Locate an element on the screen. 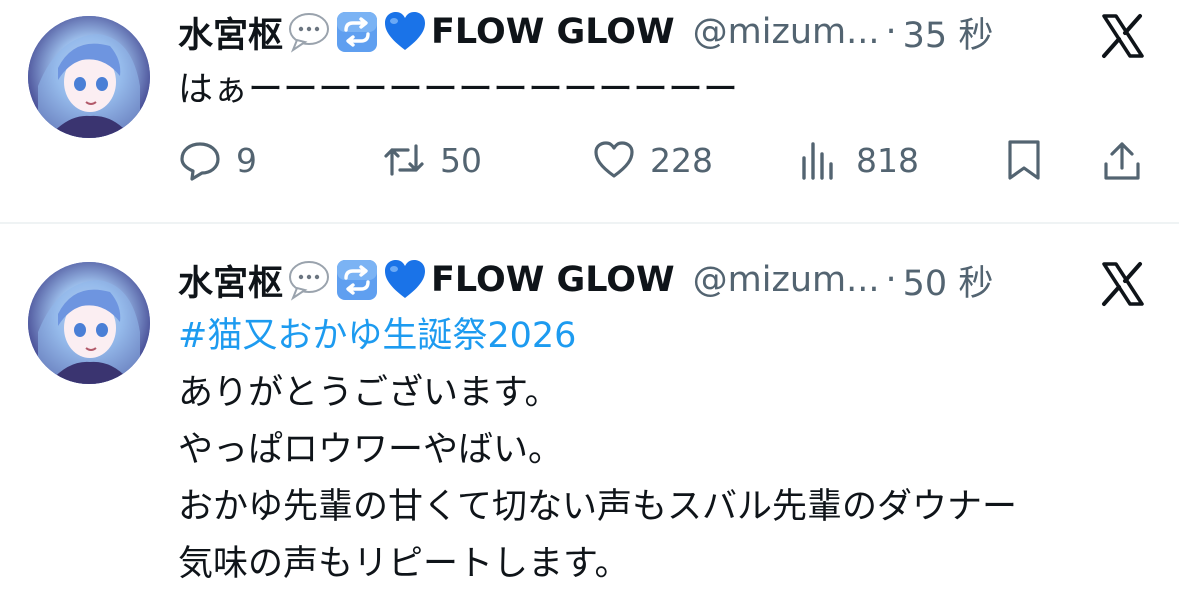 Image resolution: width=1179 pixels, height=593 pixels. tweet-text-line: やっぱロウワーやばい。 is located at coordinates (371, 450).